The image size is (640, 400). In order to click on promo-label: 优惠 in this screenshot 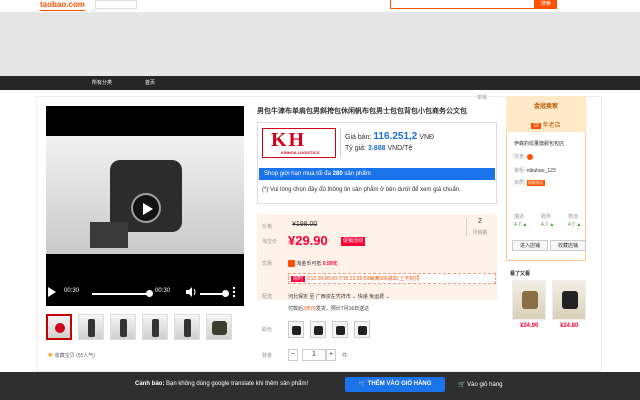, I will do `click(267, 264)`.